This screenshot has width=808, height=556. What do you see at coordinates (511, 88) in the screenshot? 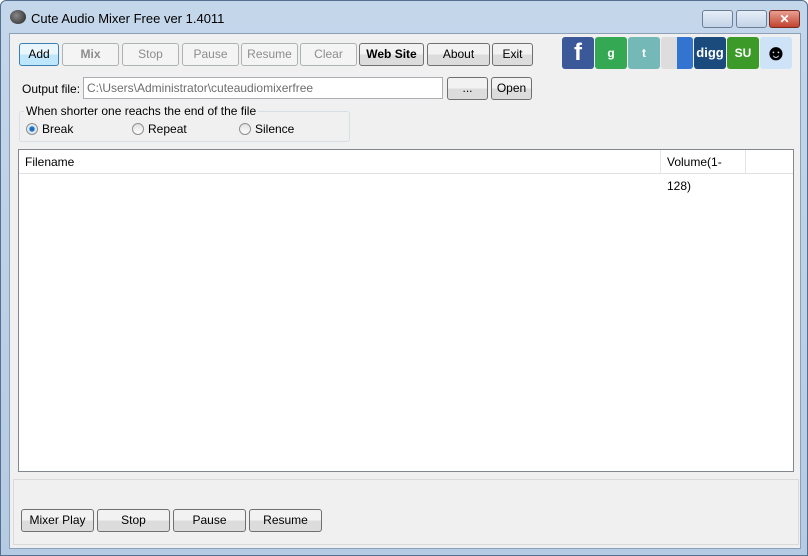
I see `open-button: Open` at bounding box center [511, 88].